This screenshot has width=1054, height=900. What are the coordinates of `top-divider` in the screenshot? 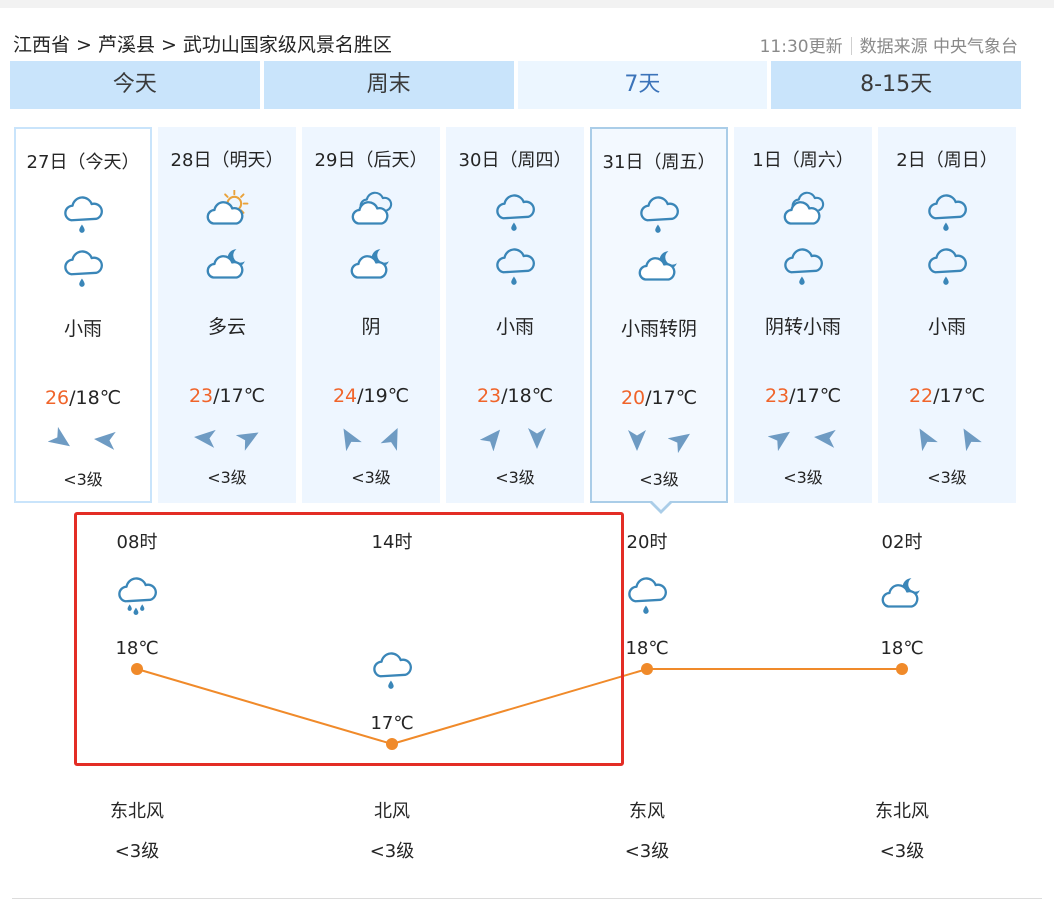 It's located at (527, 4).